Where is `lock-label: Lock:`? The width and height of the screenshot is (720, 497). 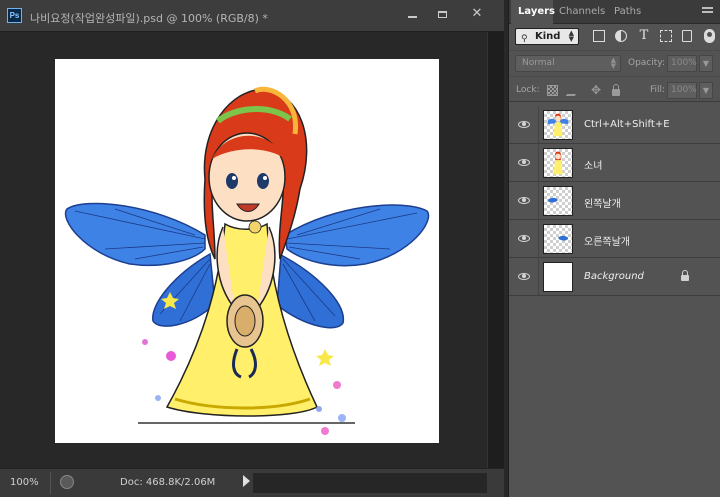 lock-label: Lock: is located at coordinates (528, 90).